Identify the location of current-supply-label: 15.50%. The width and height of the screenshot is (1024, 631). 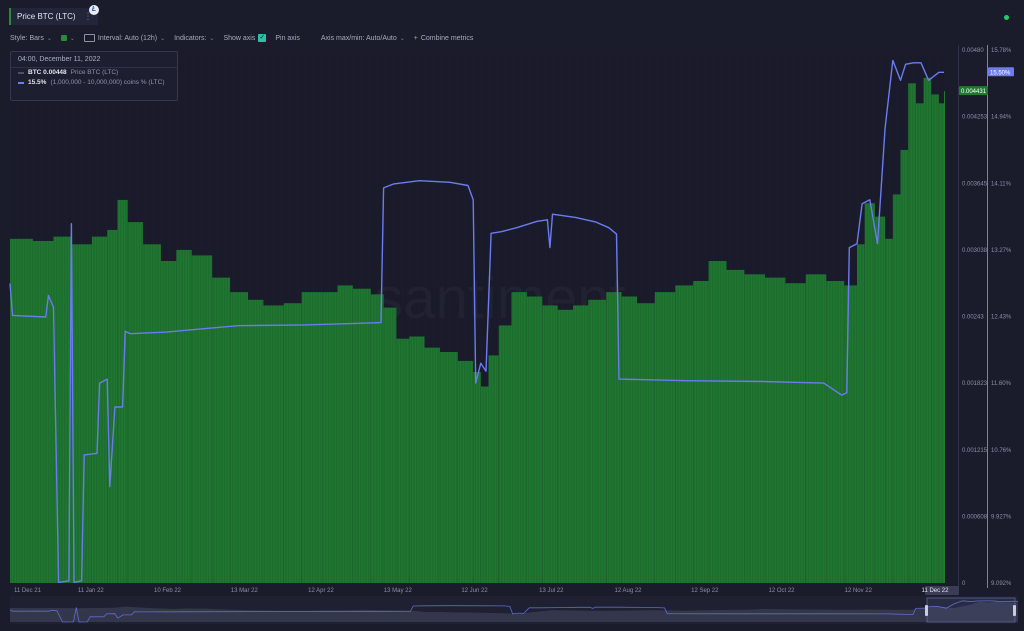
(1000, 73).